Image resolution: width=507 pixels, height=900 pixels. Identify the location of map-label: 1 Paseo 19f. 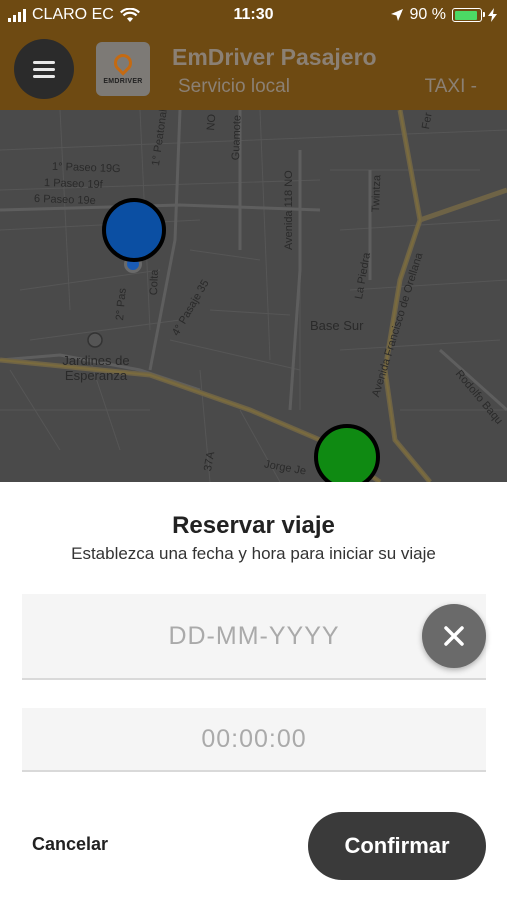
(73, 184).